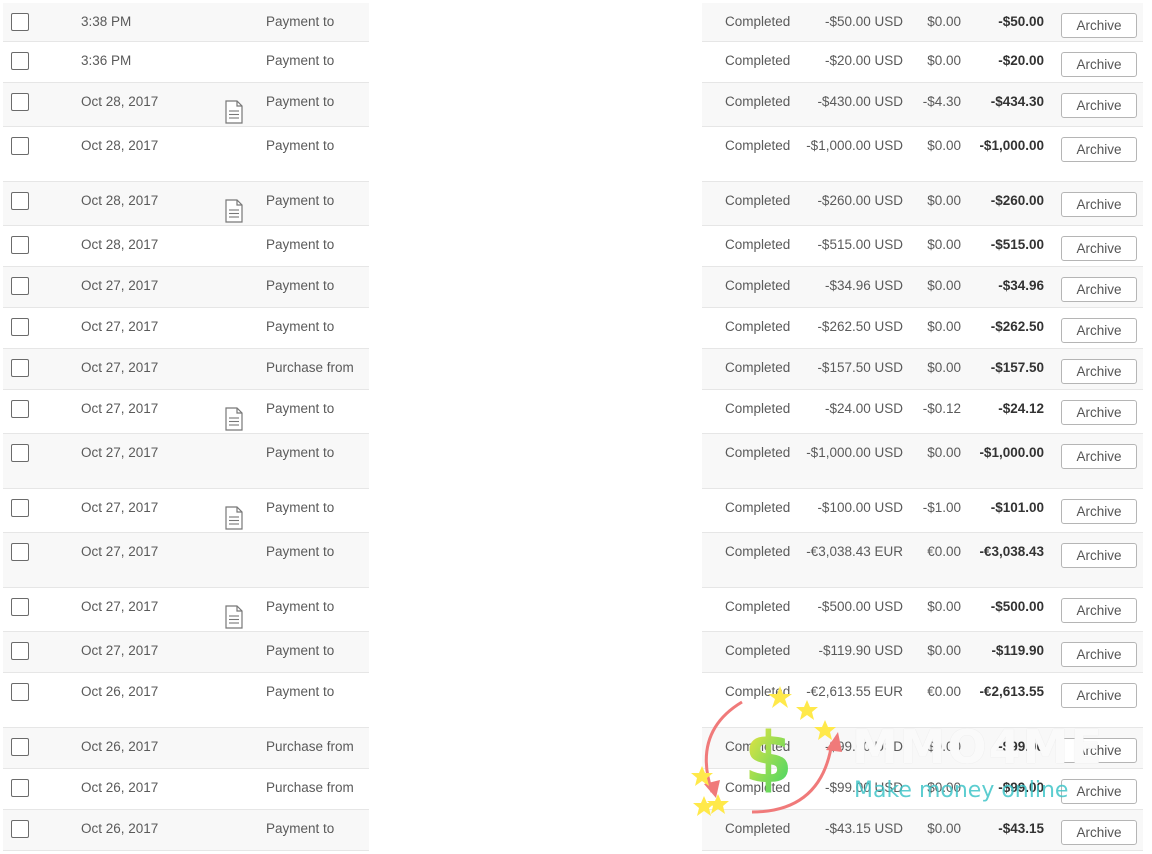  Describe the element at coordinates (854, 691) in the screenshot. I see `row-gross: -€2,613.55 EUR` at that location.